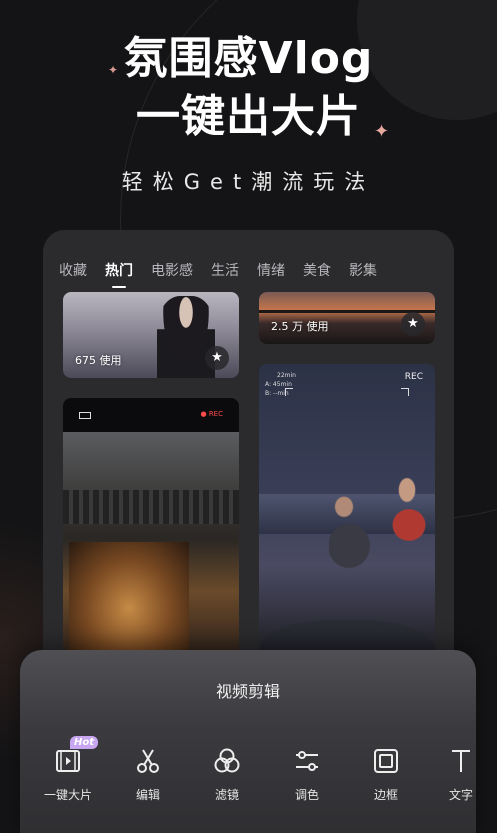 This screenshot has width=497, height=833. I want to click on sheet-title: 视频剪辑, so click(247, 691).